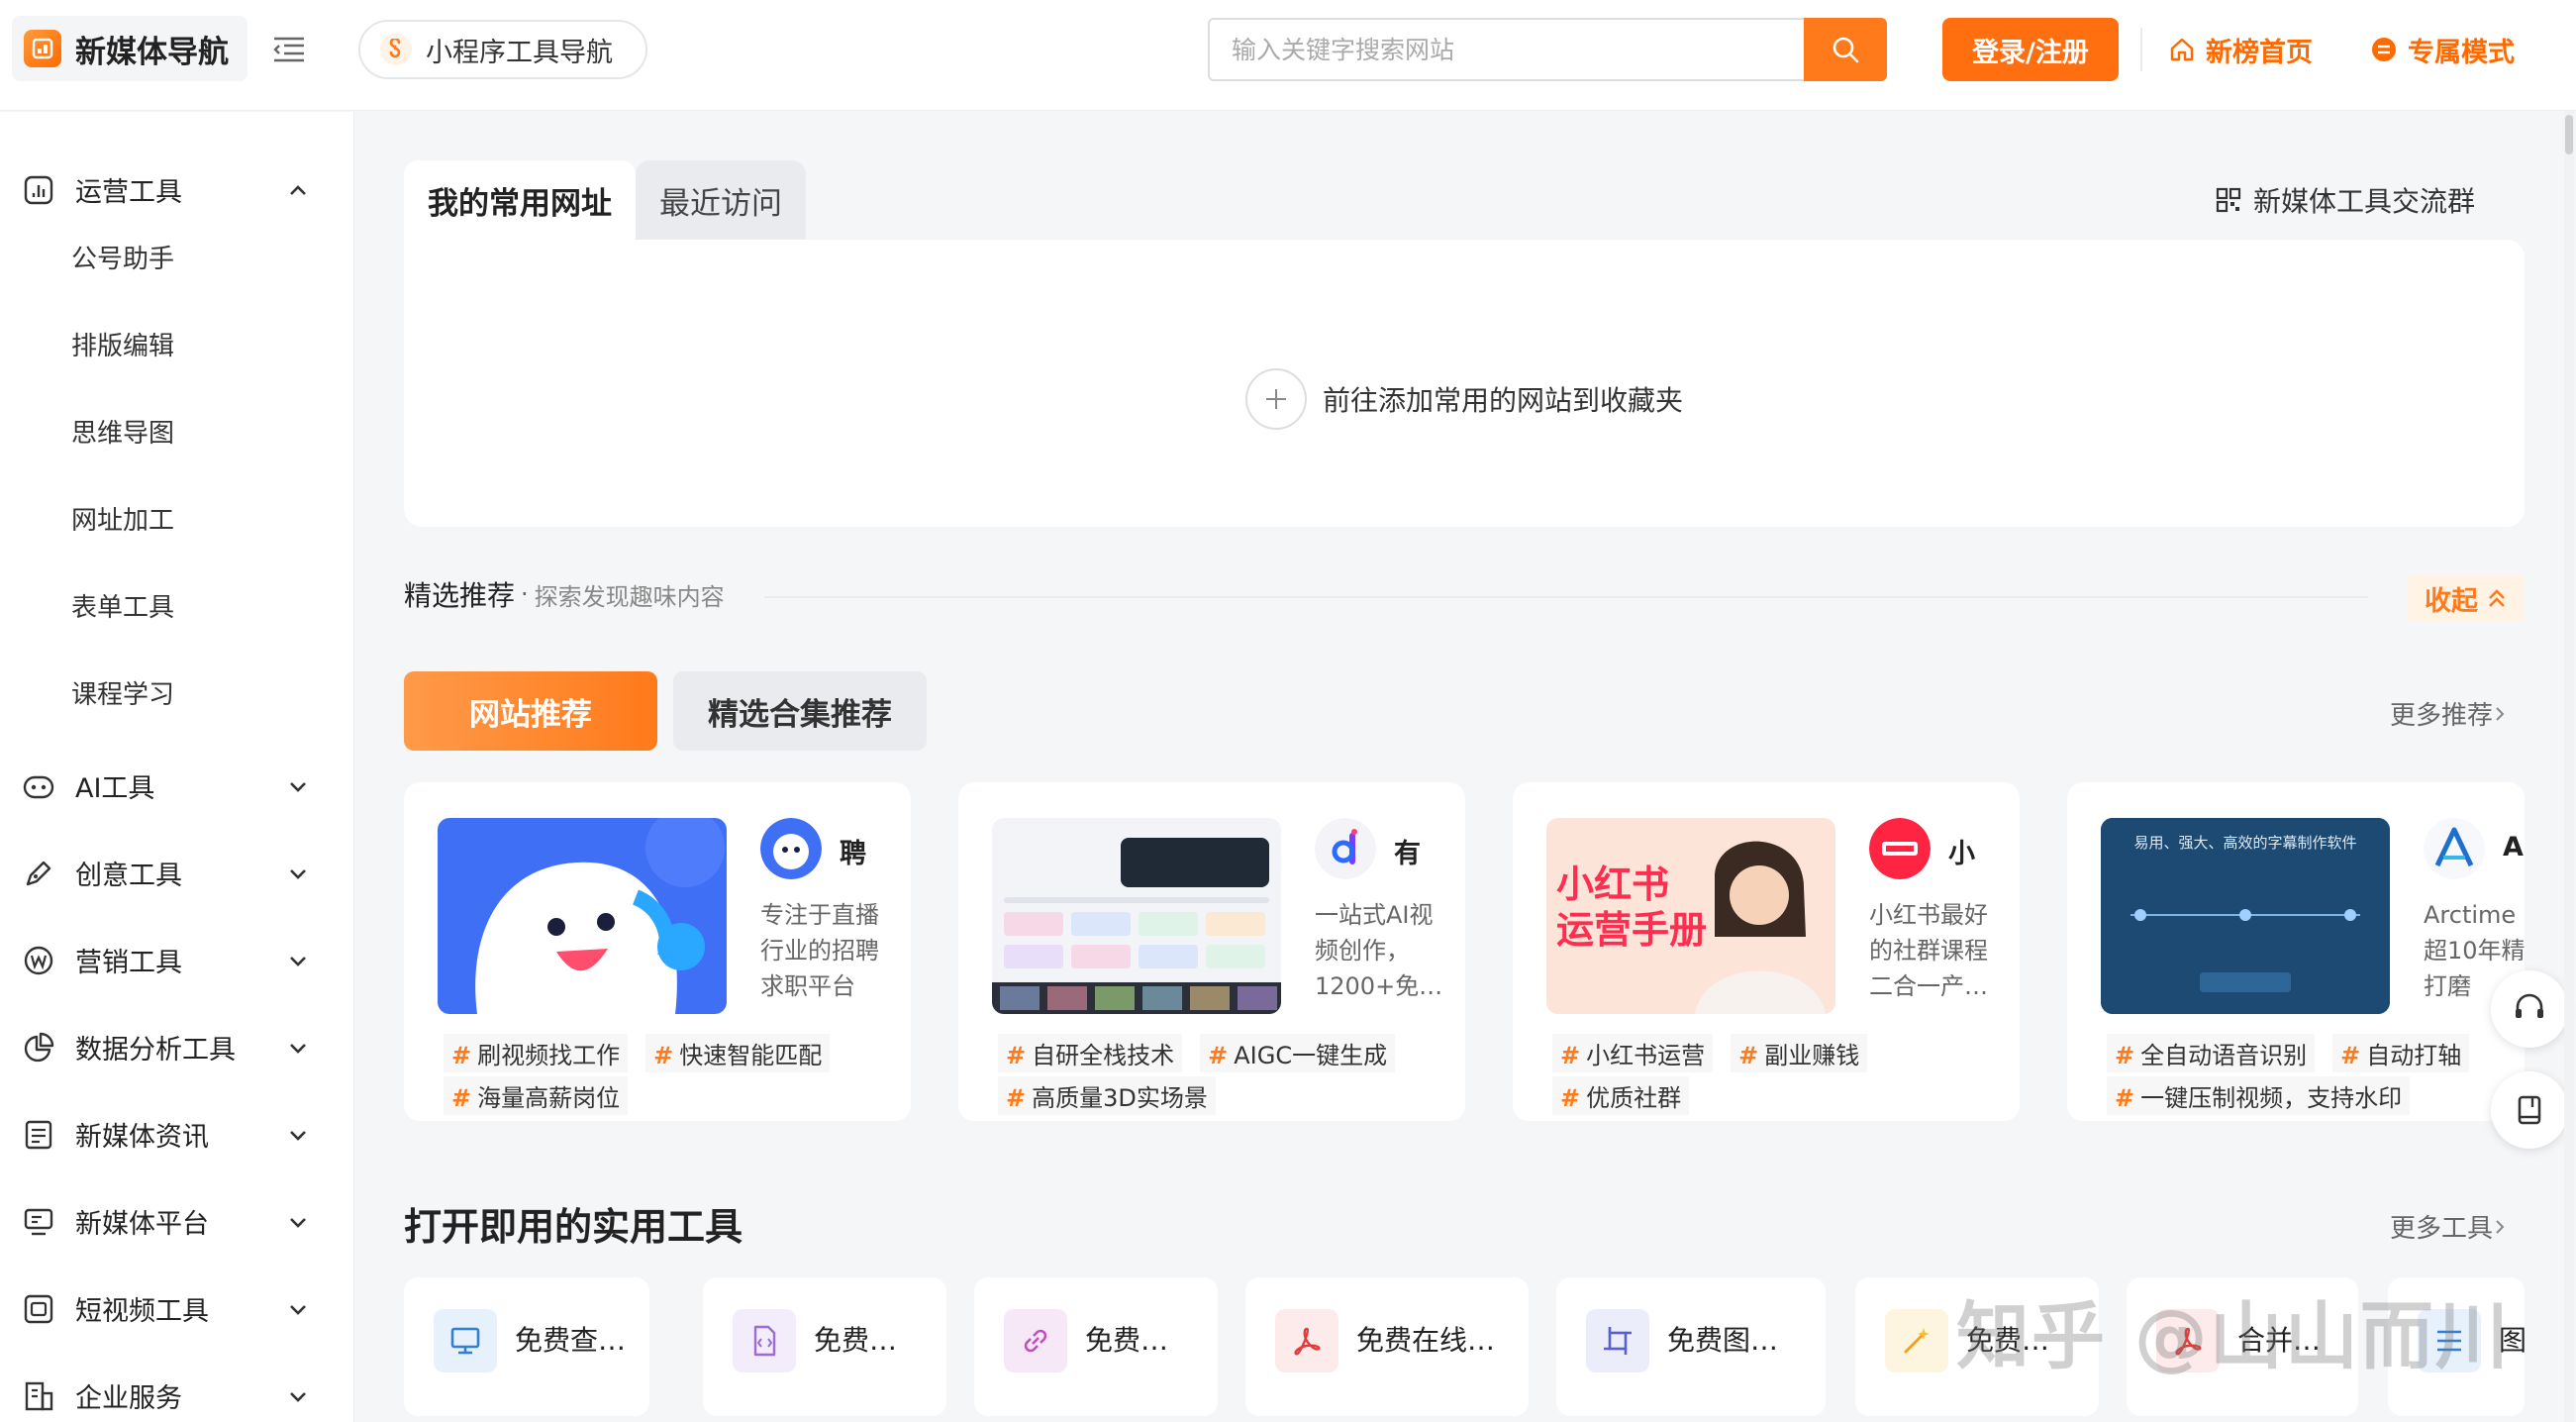  What do you see at coordinates (39, 873) in the screenshot?
I see `pen-icon` at bounding box center [39, 873].